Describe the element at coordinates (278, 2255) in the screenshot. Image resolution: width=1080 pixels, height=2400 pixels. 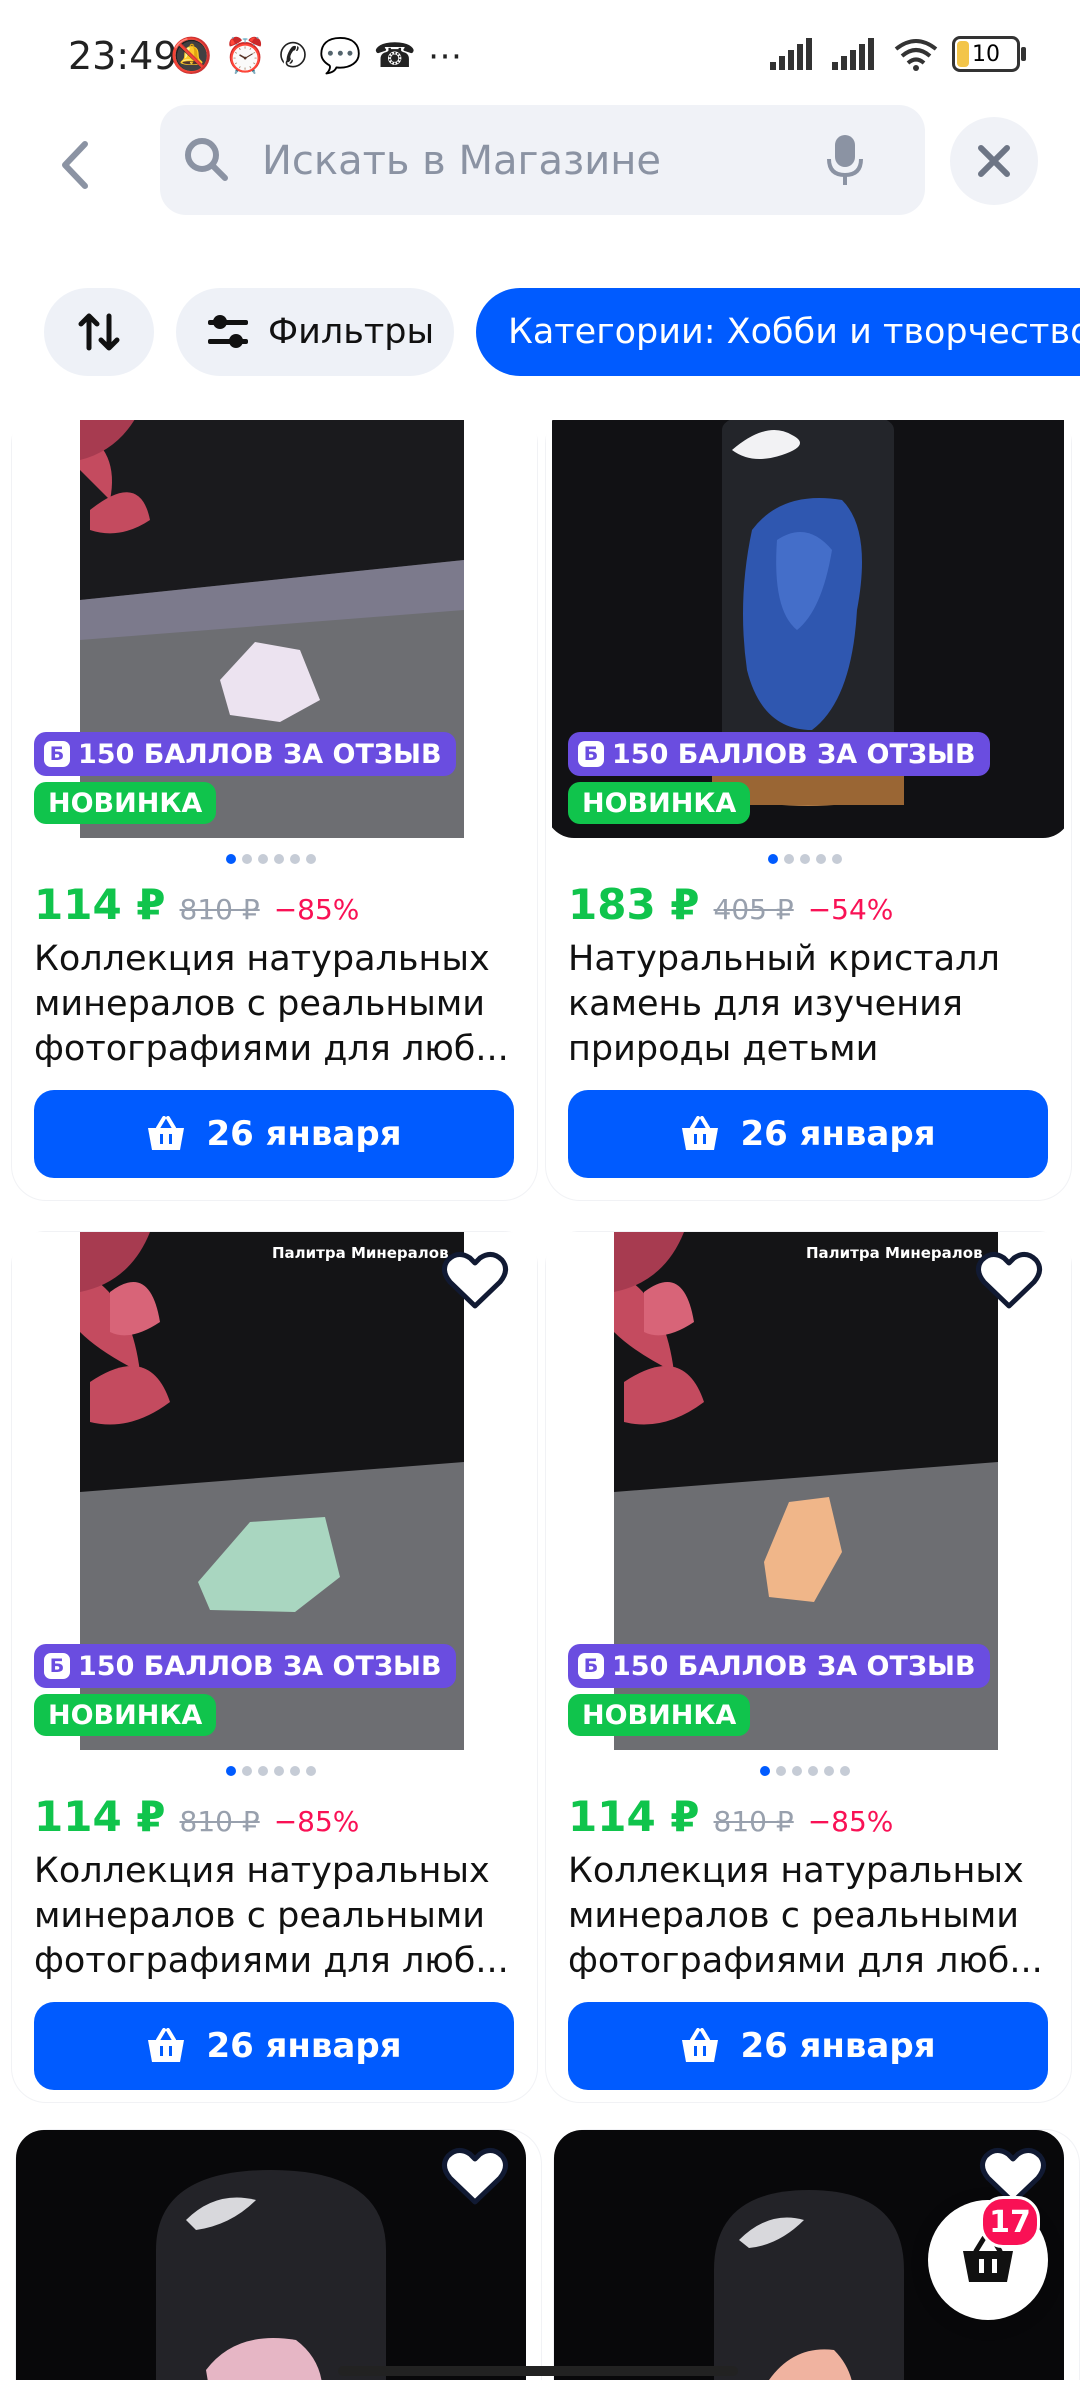
I see `product-card` at that location.